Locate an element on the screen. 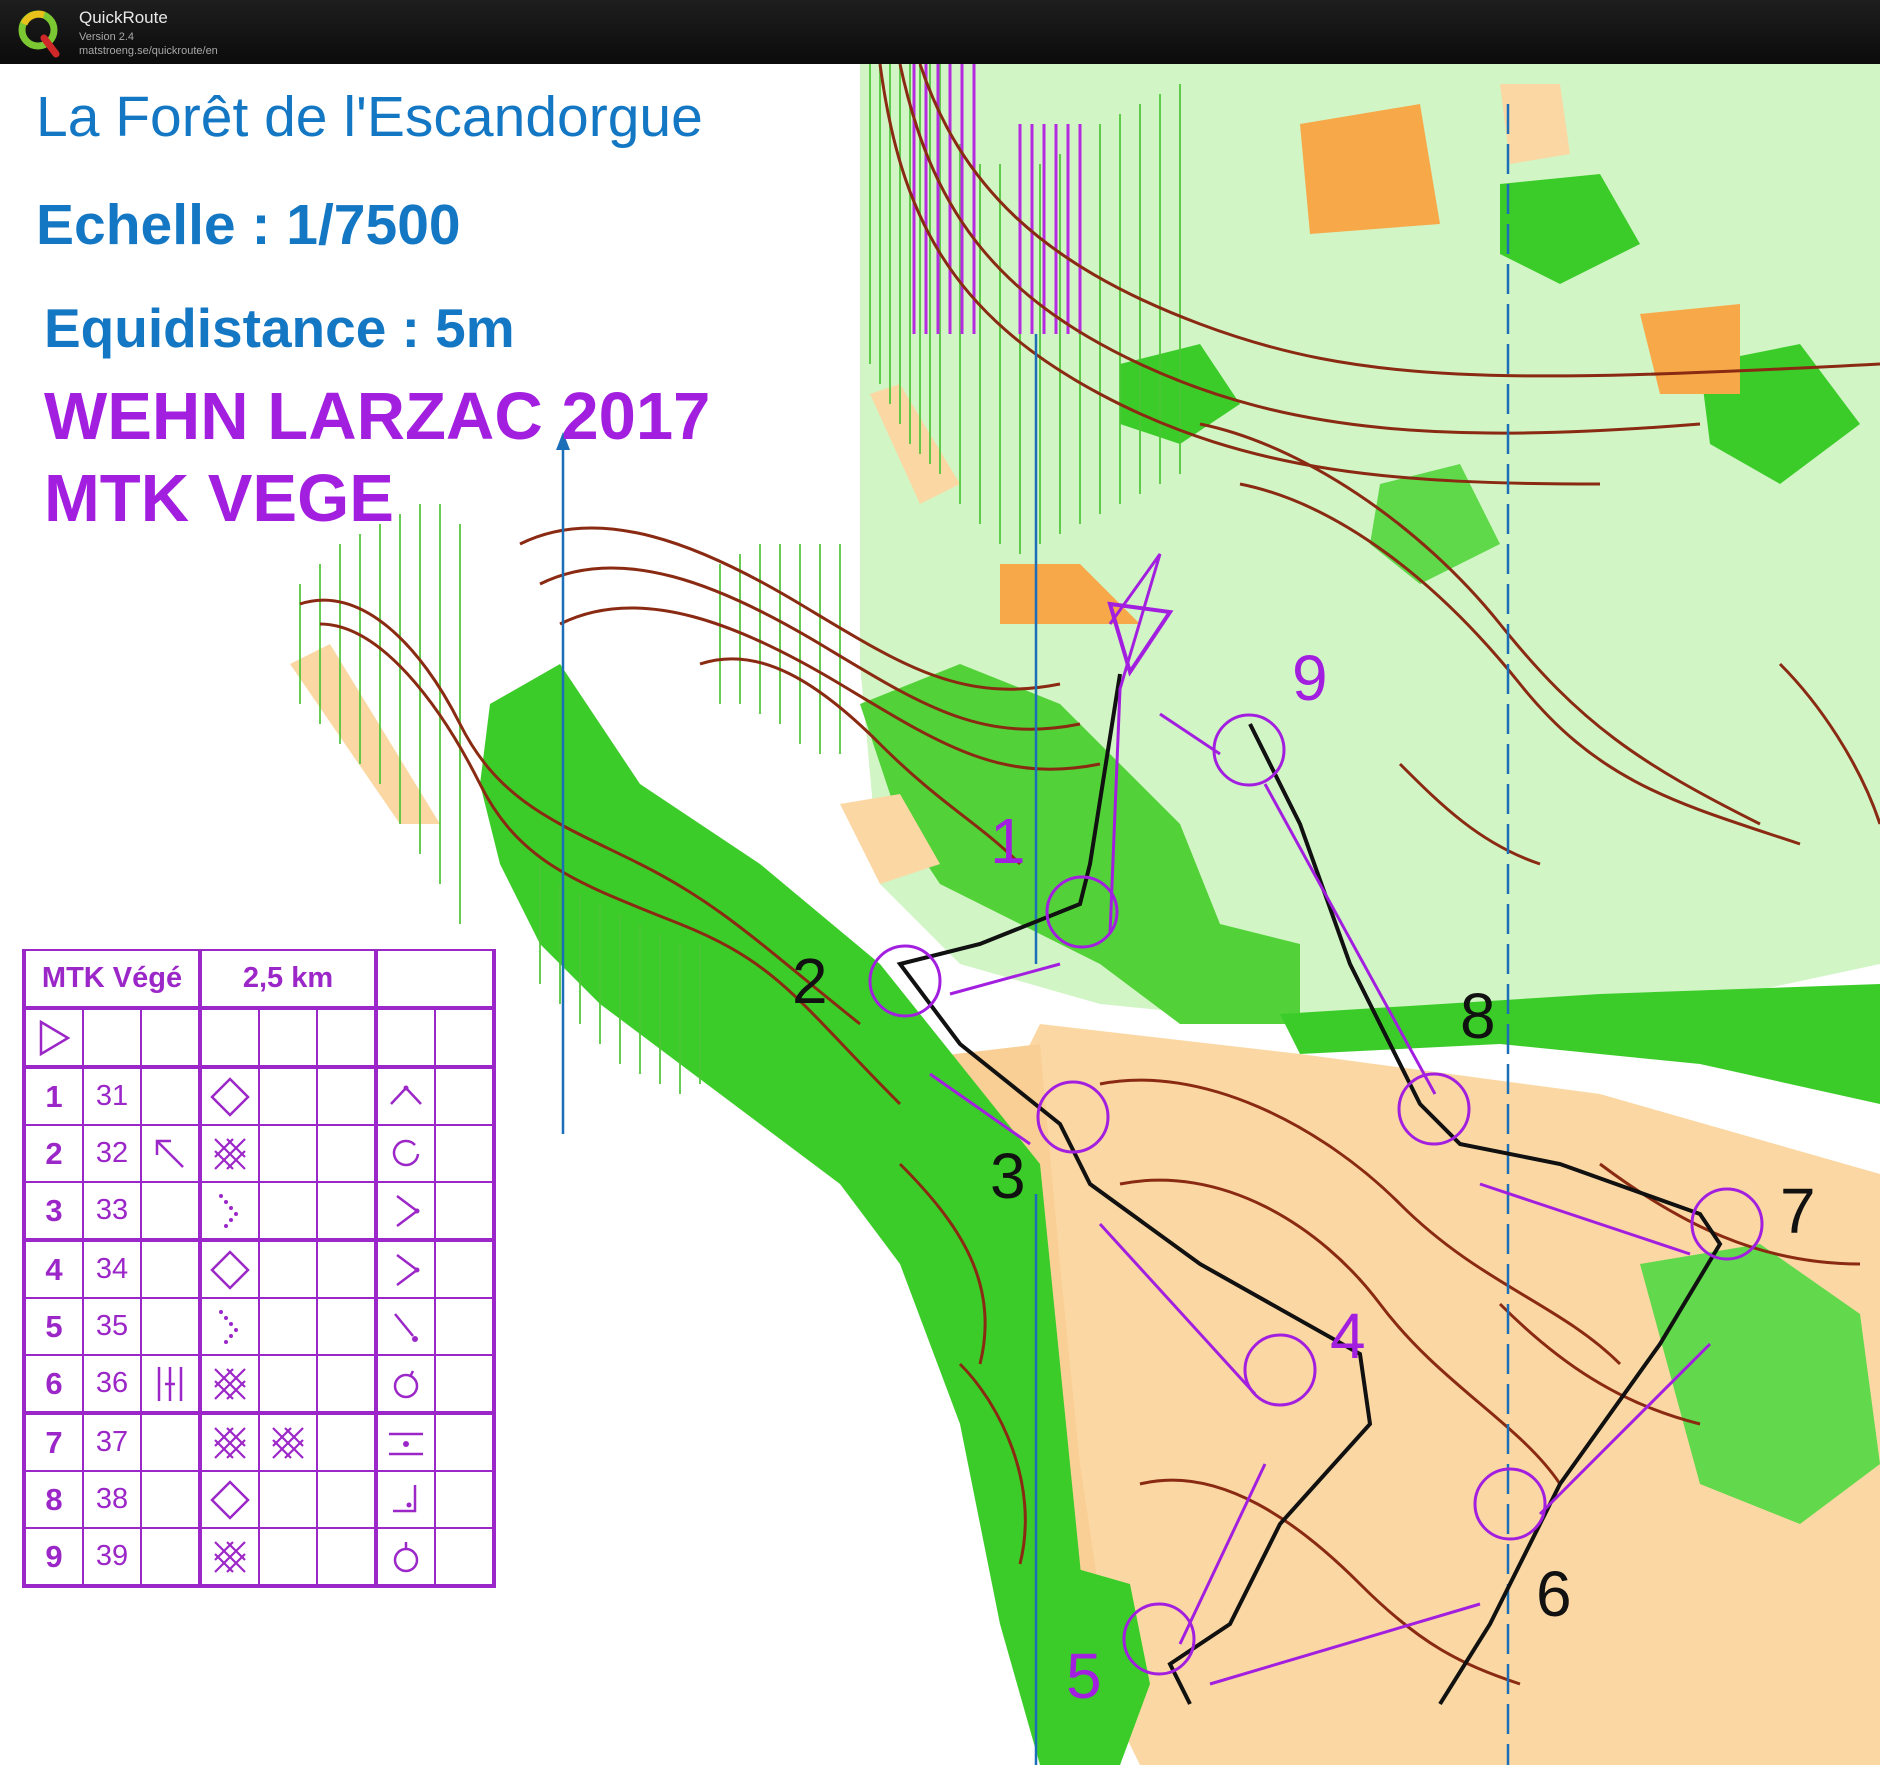 This screenshot has height=1765, width=1880. quickroute-logo-icon is located at coordinates (39, 34).